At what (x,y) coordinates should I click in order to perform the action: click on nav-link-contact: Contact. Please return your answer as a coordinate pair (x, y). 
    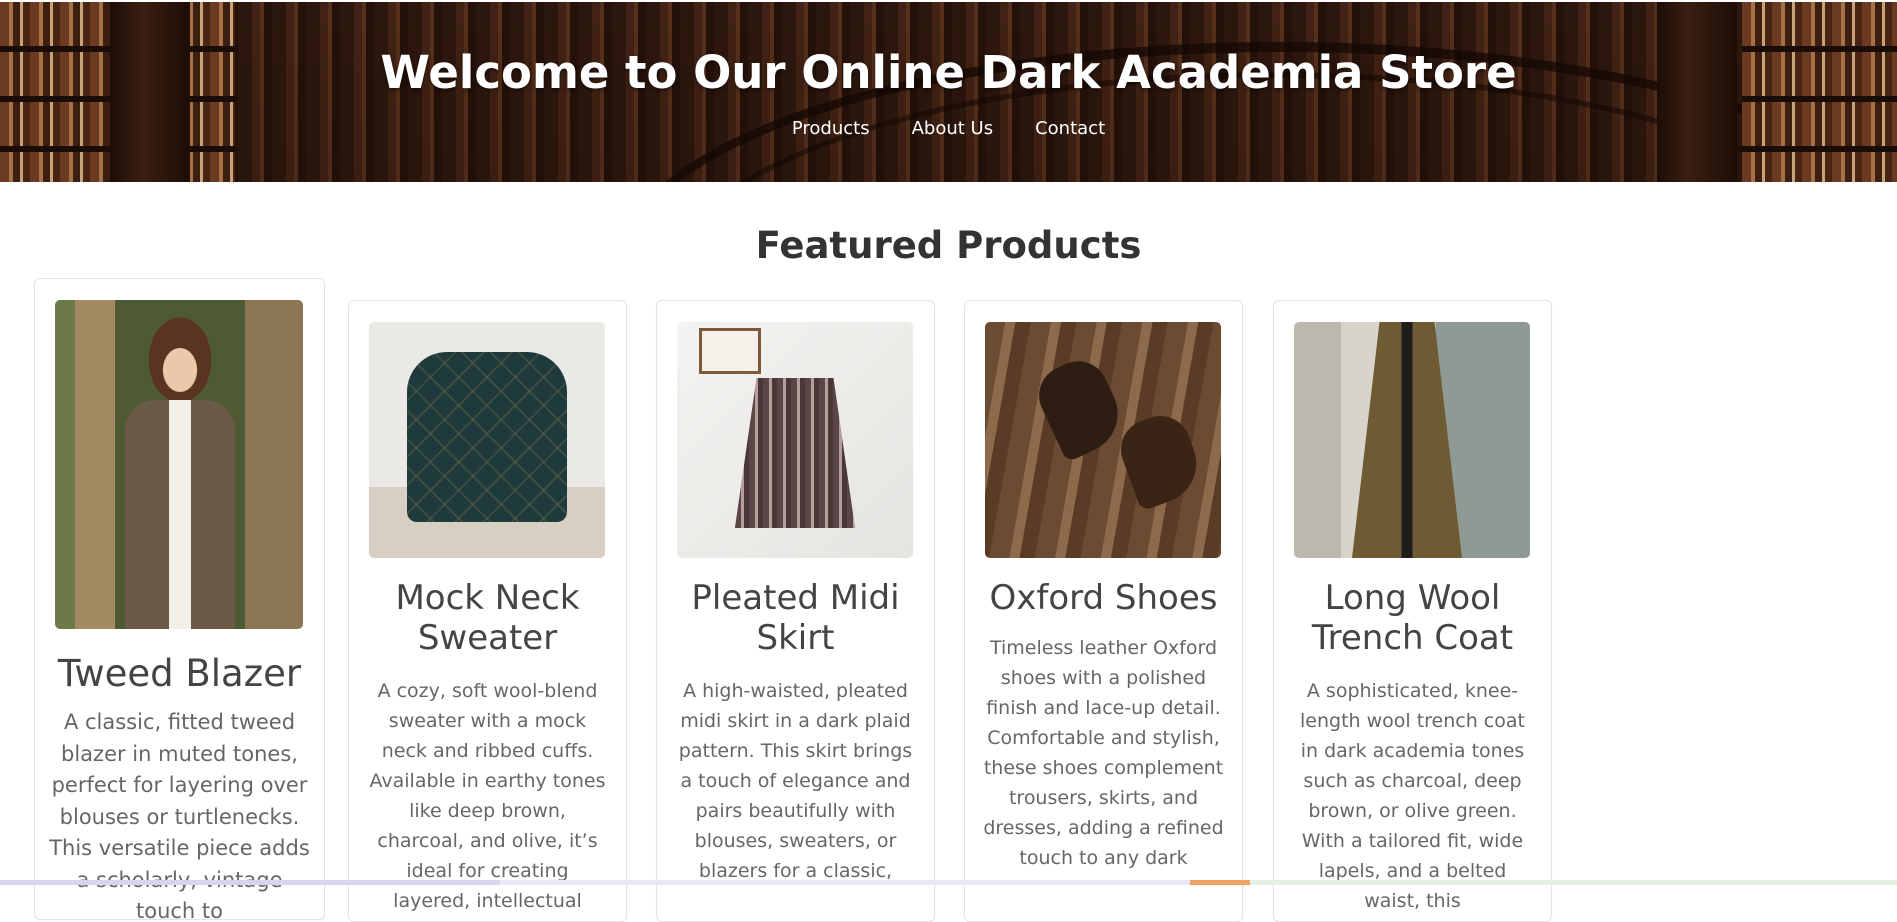
    Looking at the image, I should click on (1070, 128).